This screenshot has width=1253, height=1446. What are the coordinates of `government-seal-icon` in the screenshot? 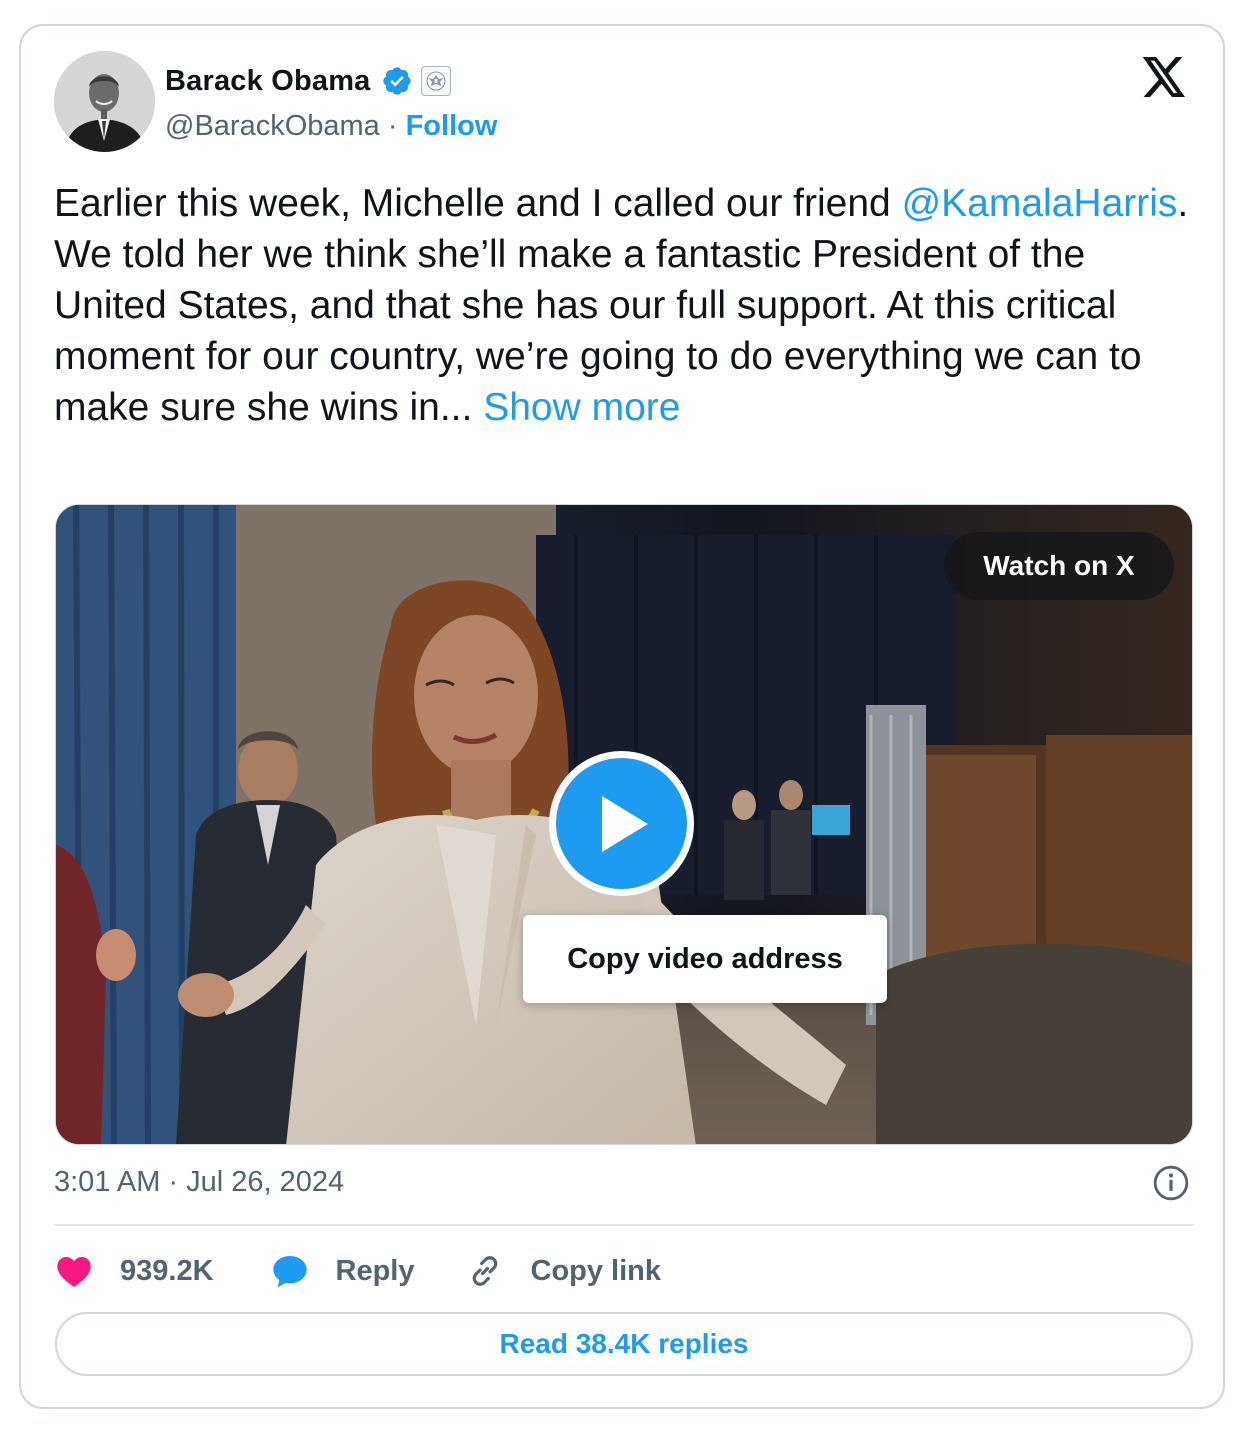 It's located at (435, 81).